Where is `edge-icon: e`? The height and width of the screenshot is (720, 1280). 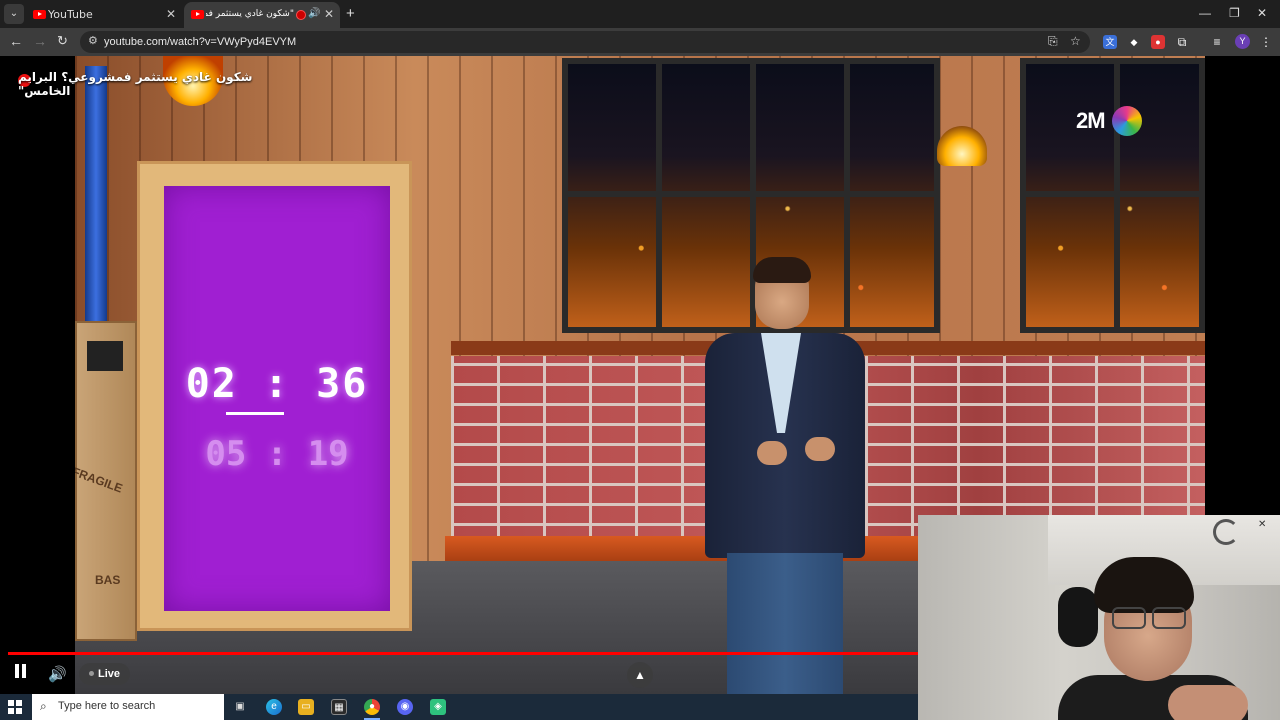 edge-icon: e is located at coordinates (274, 707).